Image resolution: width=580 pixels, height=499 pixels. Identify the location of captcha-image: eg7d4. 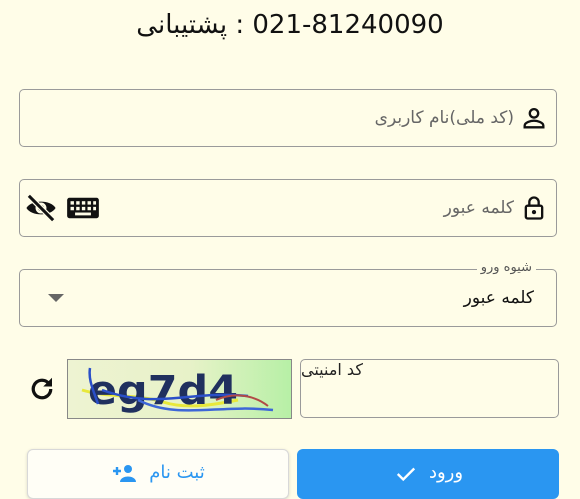
(179, 389).